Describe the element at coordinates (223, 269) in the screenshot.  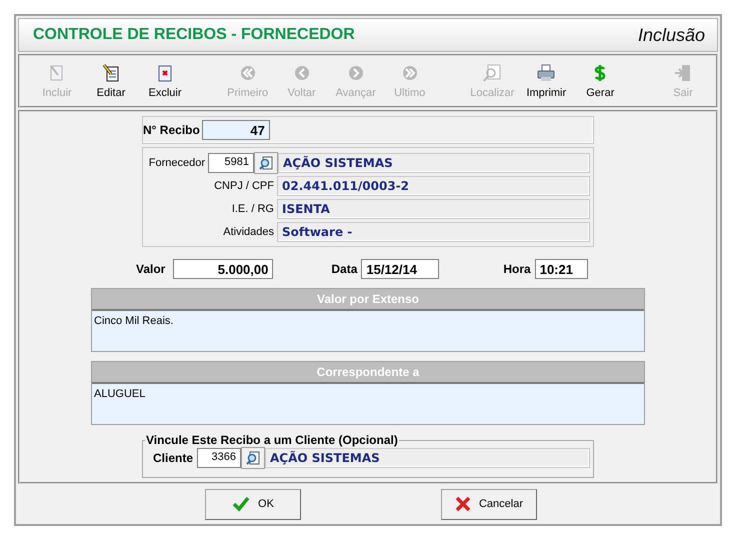
I see `value-field: 5.000,00` at that location.